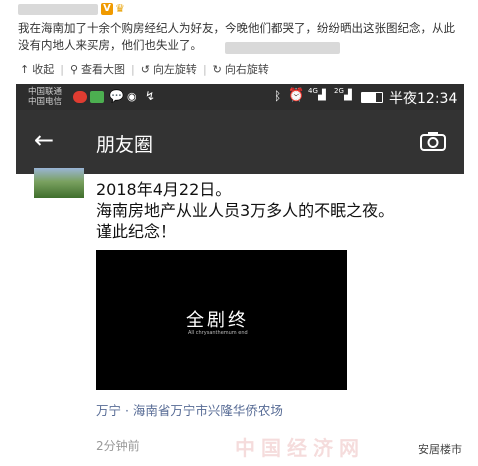 This screenshot has width=478, height=466. I want to click on video-subtitle: All chrysanthemum end, so click(218, 333).